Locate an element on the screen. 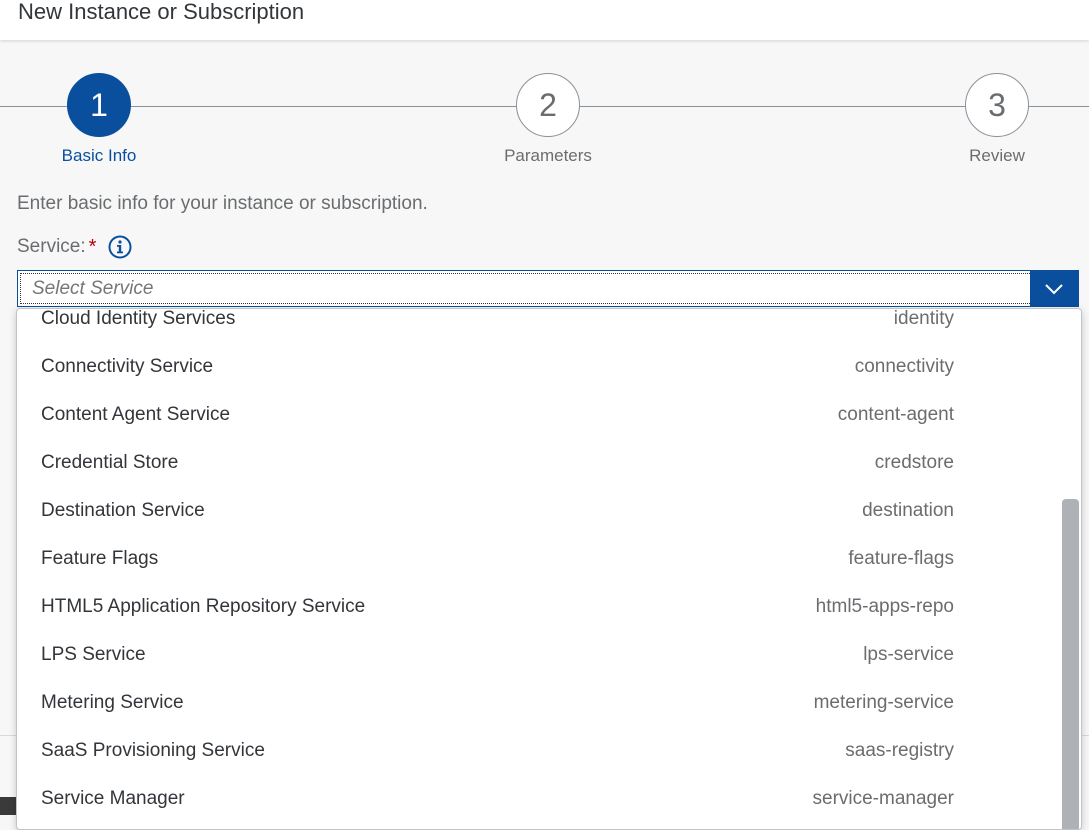 The height and width of the screenshot is (830, 1089). service-label: Service: is located at coordinates (51, 246).